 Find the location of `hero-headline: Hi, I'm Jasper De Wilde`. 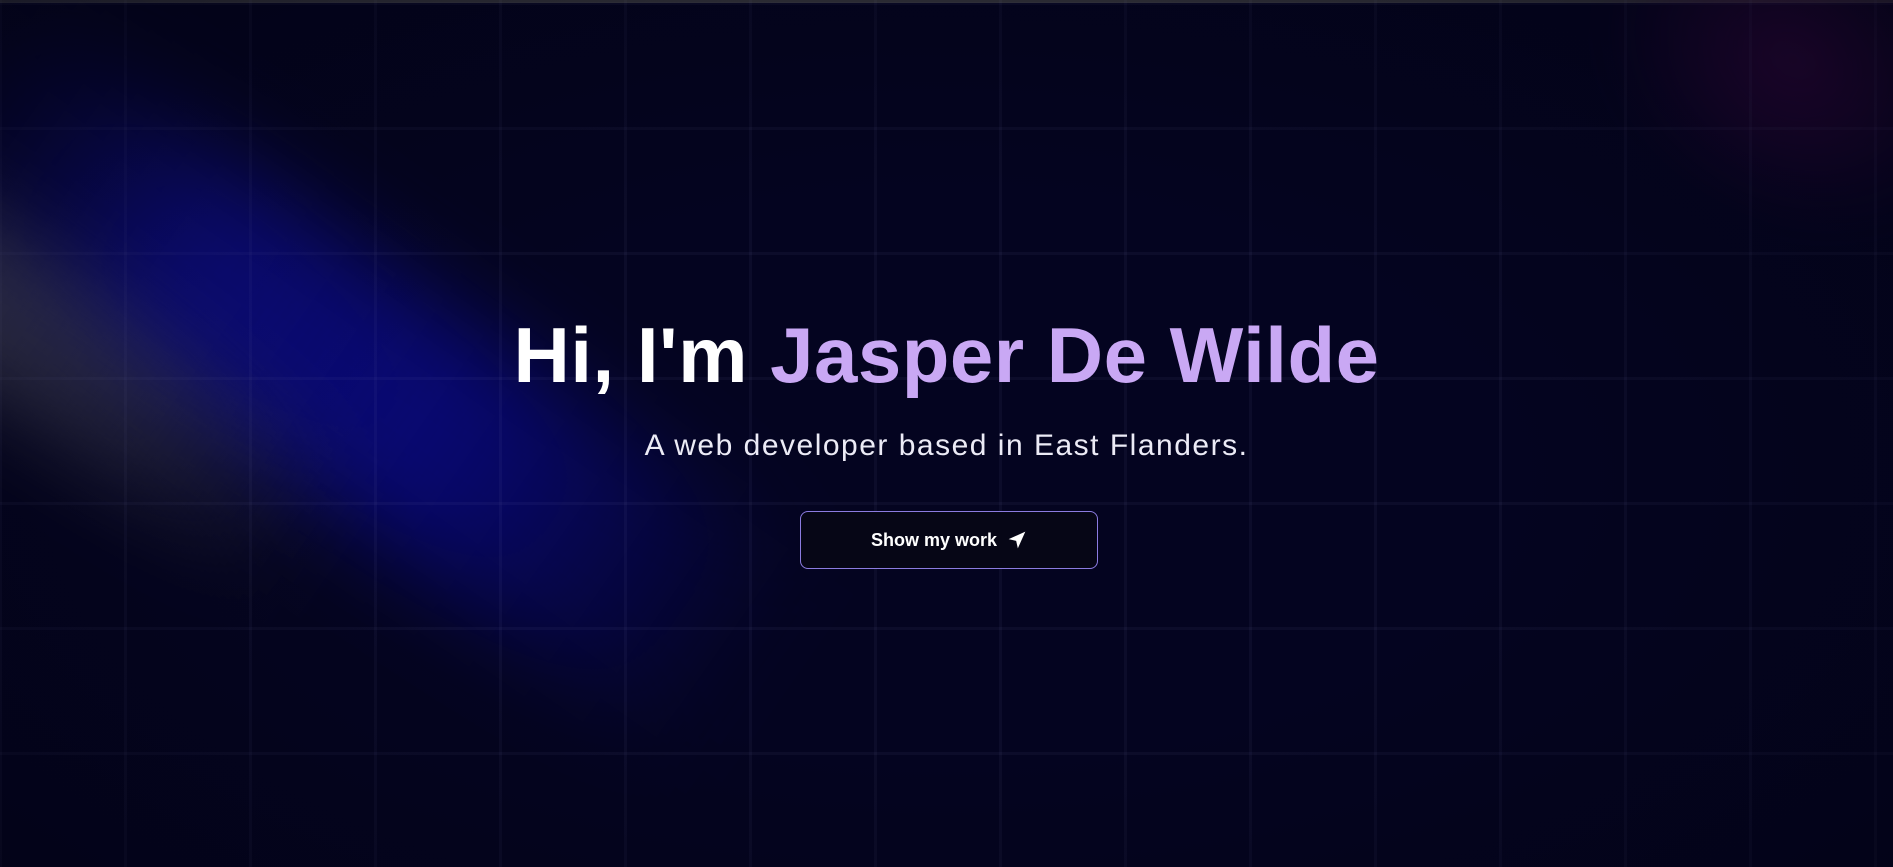

hero-headline: Hi, I'm Jasper De Wilde is located at coordinates (946, 355).